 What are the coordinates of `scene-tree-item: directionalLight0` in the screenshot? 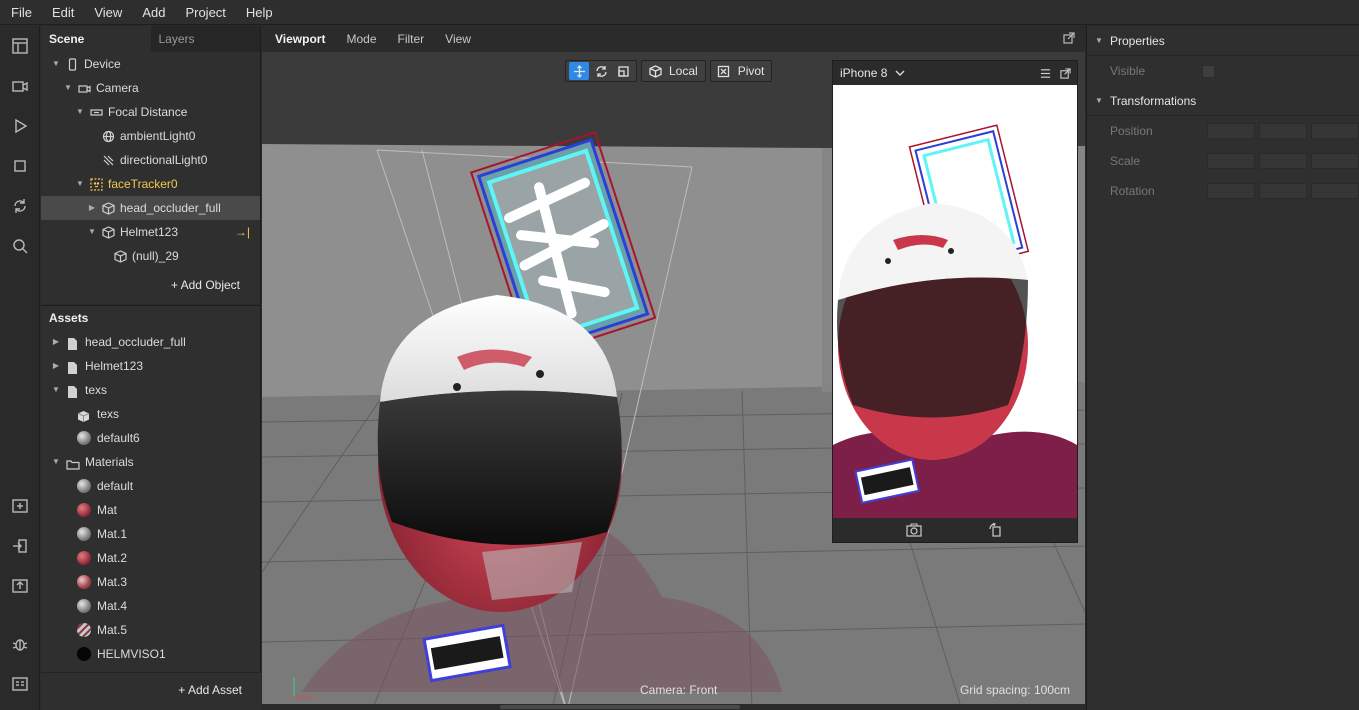 It's located at (150, 160).